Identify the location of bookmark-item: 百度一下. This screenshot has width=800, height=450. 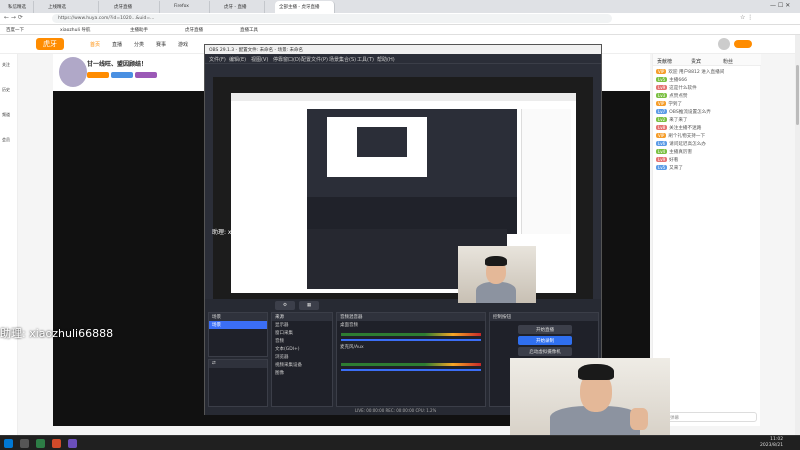
(15, 30).